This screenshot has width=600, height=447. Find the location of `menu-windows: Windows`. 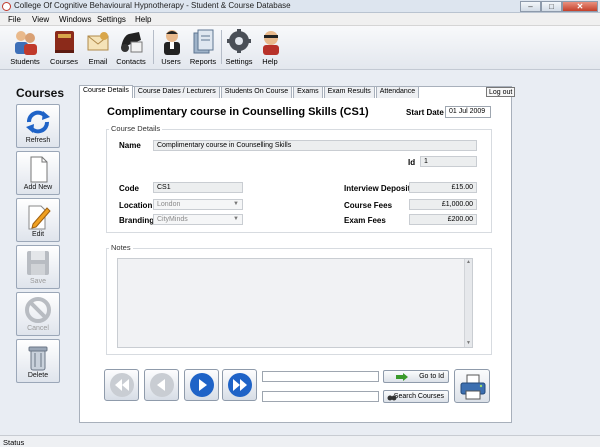

menu-windows: Windows is located at coordinates (75, 19).